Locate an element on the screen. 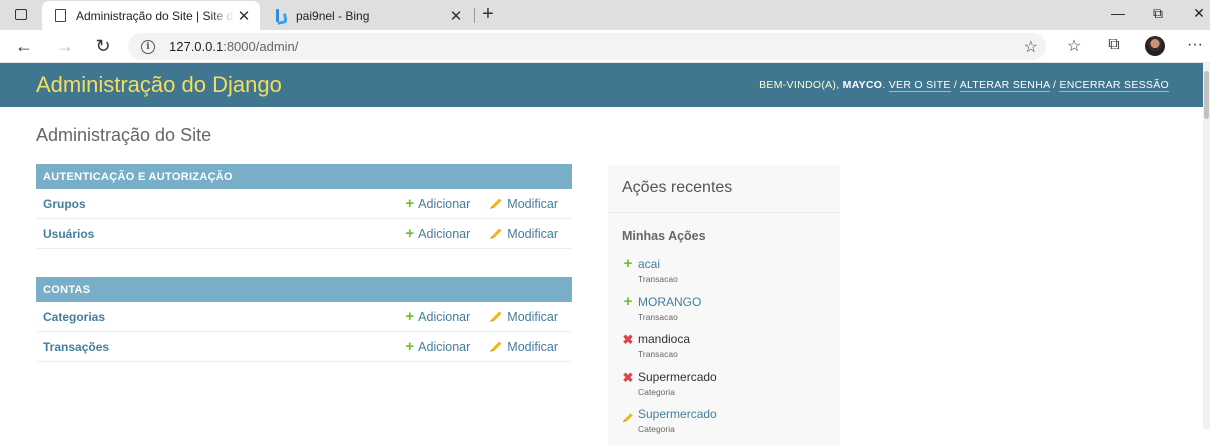  new-tab-button: + is located at coordinates (488, 14).